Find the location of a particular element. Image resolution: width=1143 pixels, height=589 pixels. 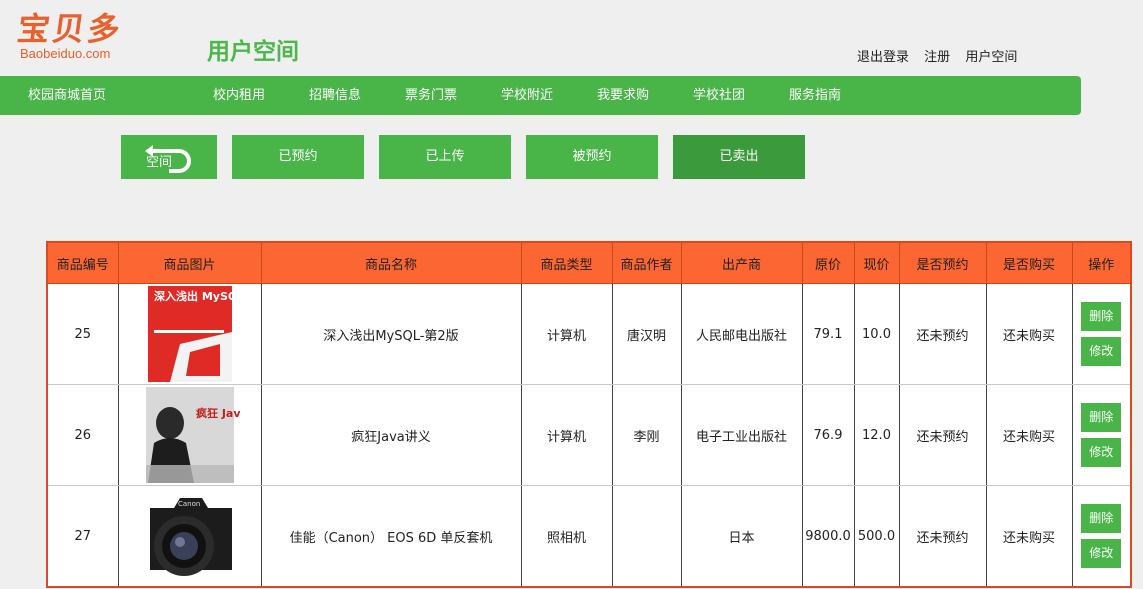

cell-price: 12.0 is located at coordinates (876, 435).